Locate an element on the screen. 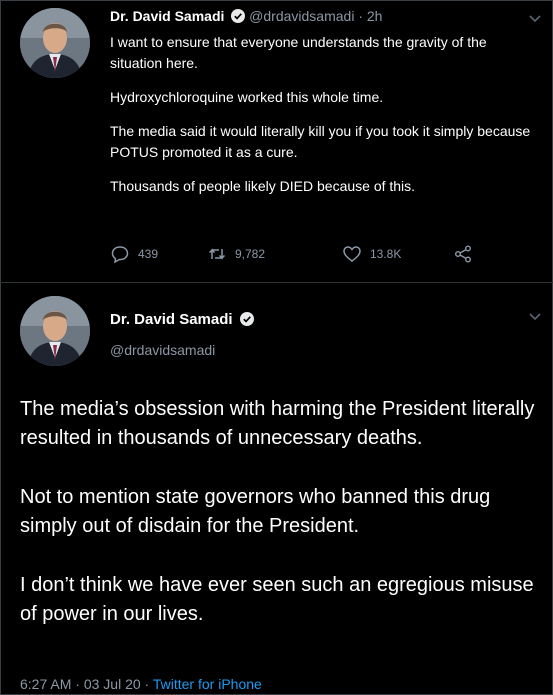  tweet-date: 03 Jul 20 is located at coordinates (112, 684).